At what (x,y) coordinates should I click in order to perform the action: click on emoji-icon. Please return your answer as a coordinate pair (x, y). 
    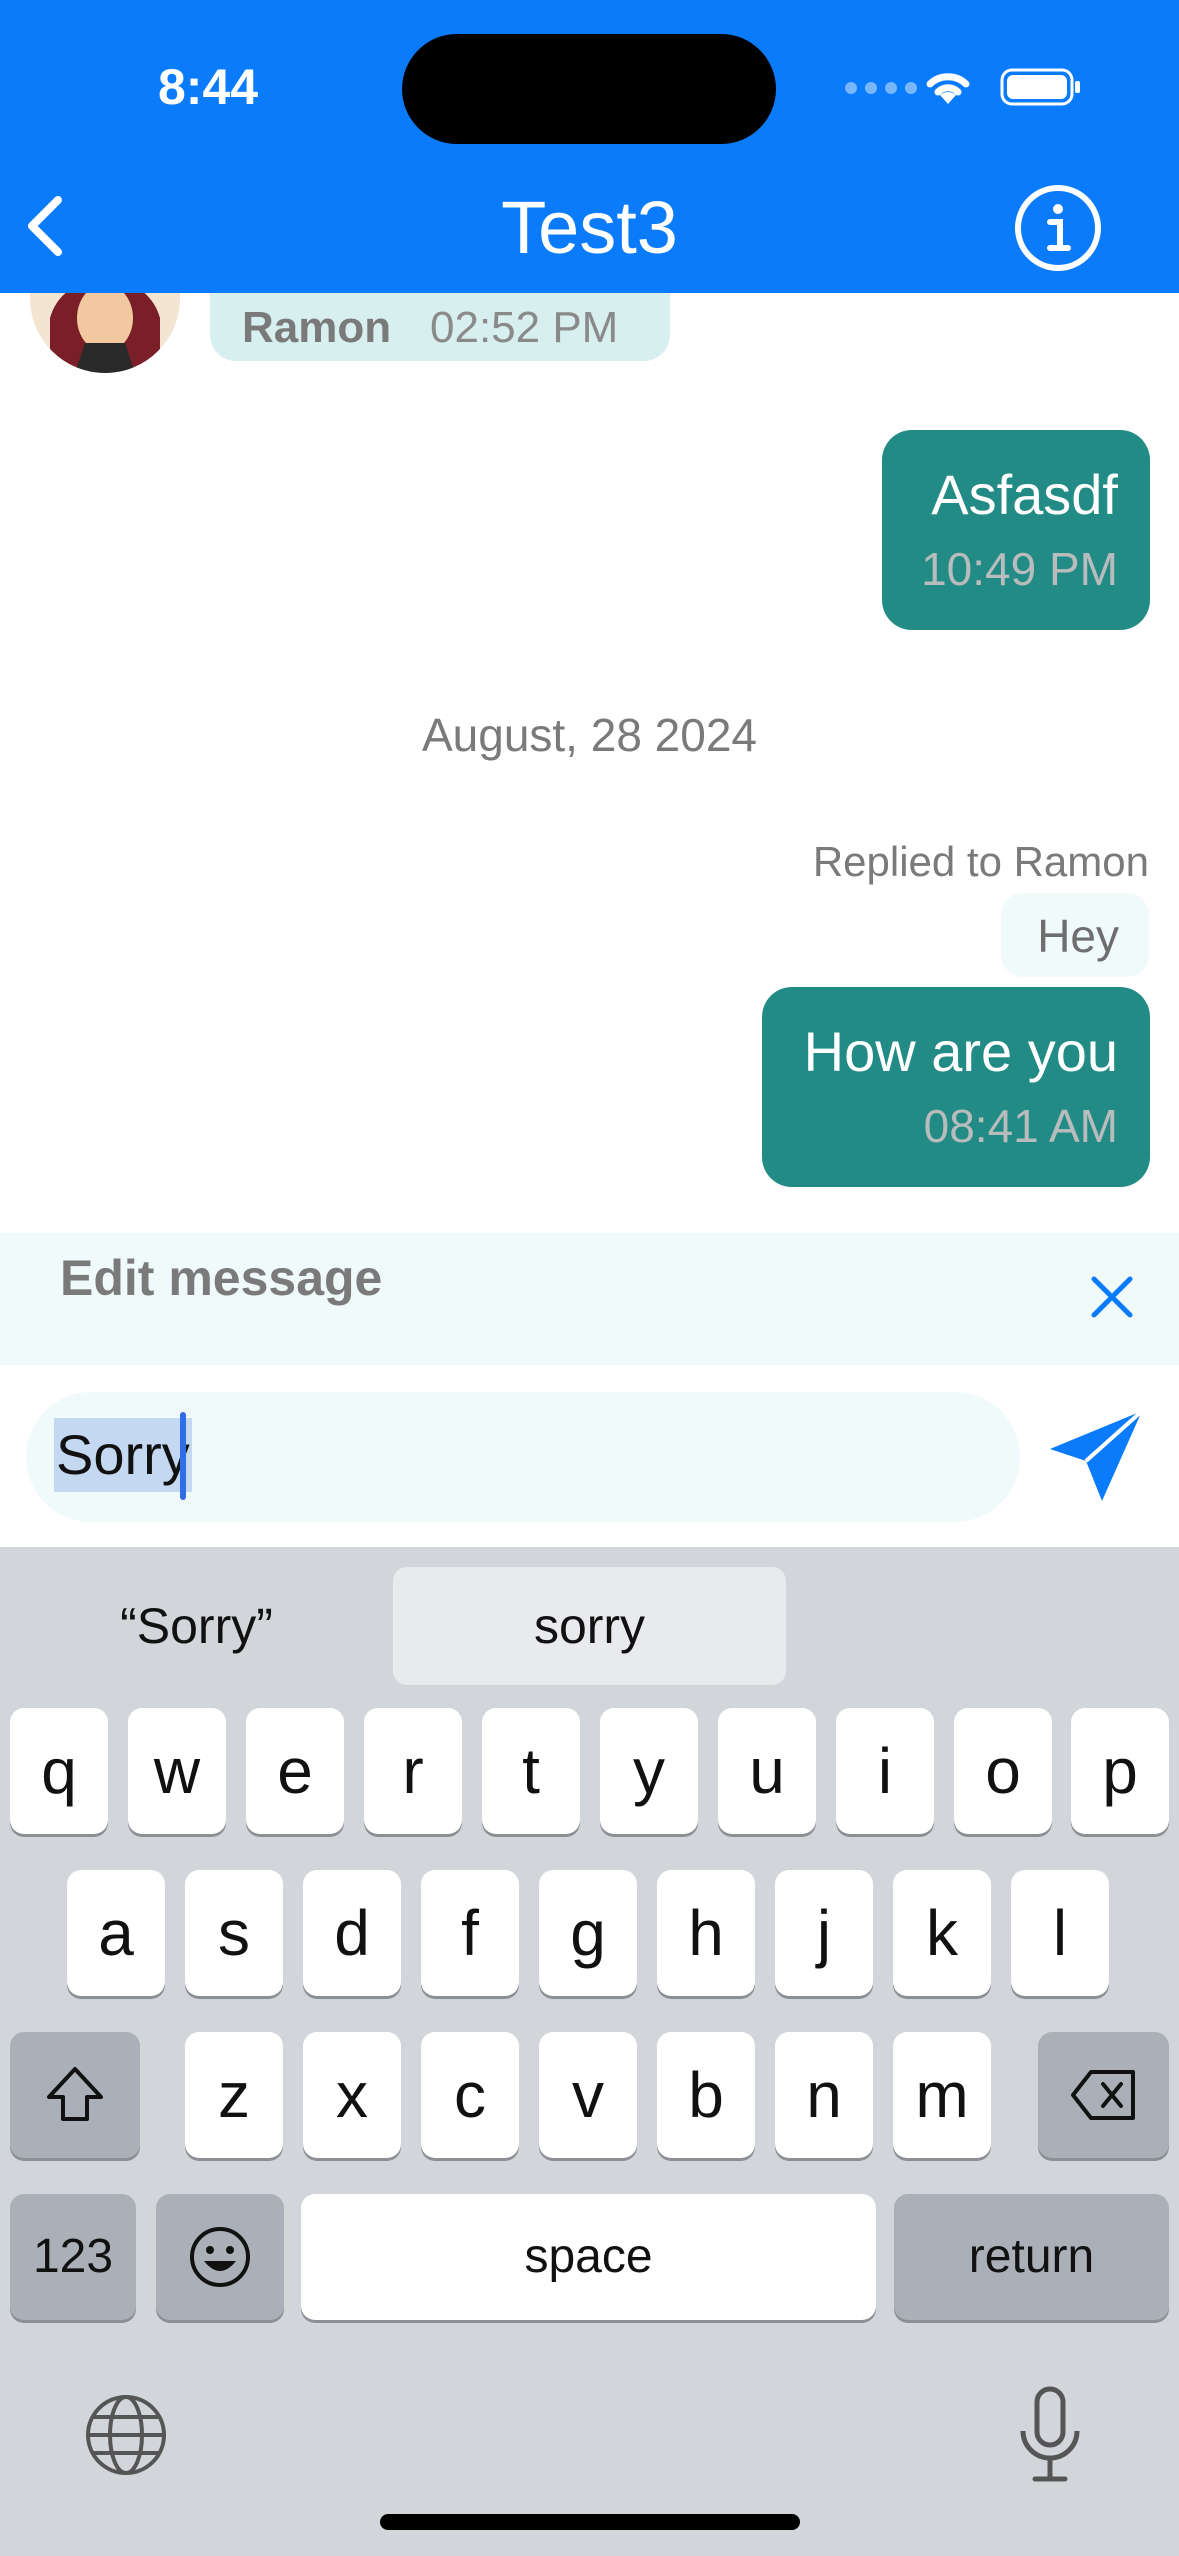
    Looking at the image, I should click on (220, 2257).